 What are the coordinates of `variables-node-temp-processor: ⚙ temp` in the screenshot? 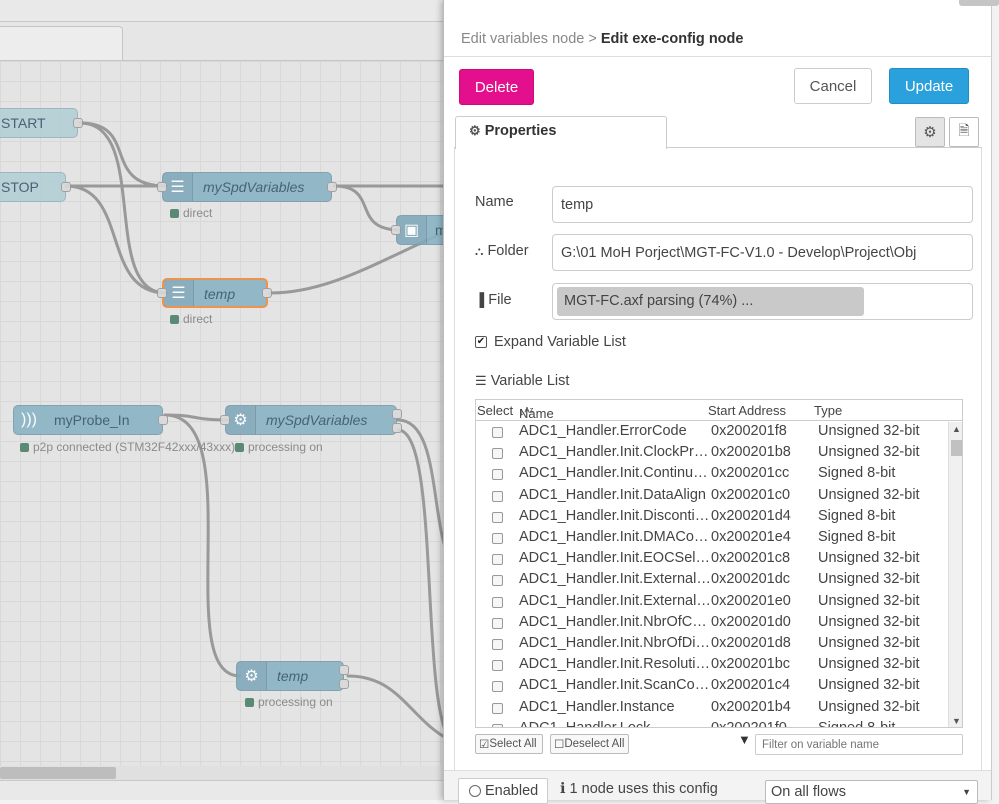 It's located at (292, 676).